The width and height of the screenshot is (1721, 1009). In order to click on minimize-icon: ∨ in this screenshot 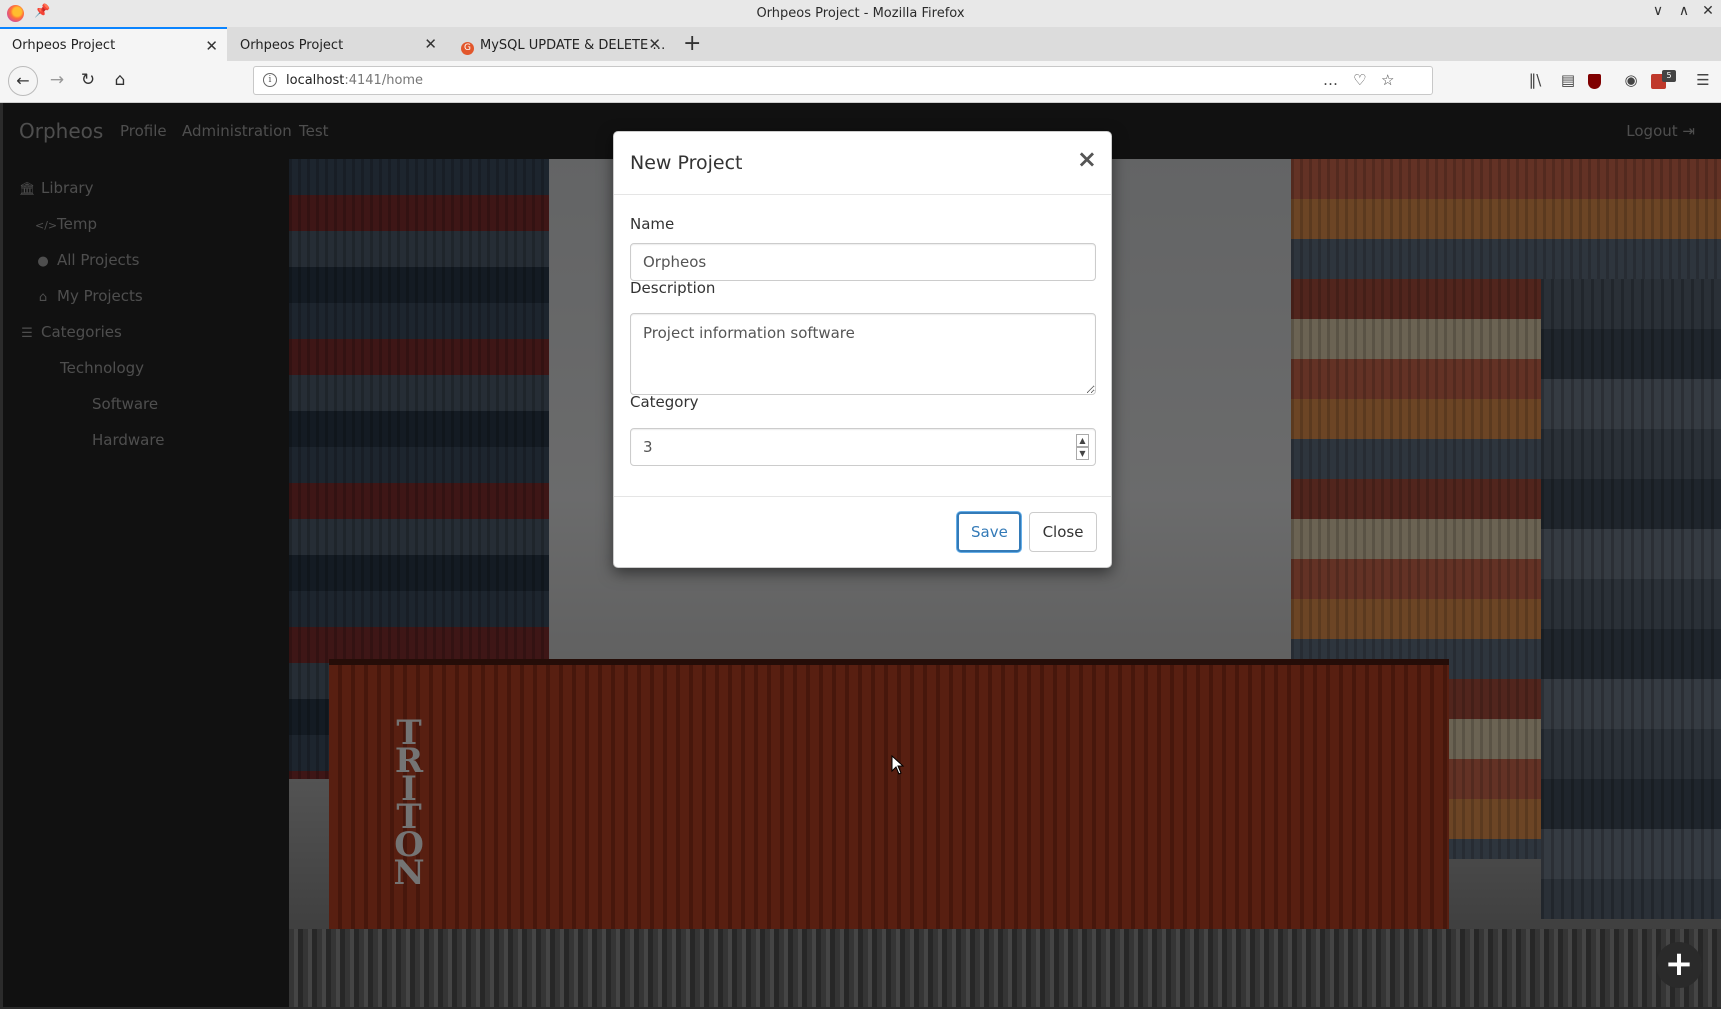, I will do `click(1658, 11)`.